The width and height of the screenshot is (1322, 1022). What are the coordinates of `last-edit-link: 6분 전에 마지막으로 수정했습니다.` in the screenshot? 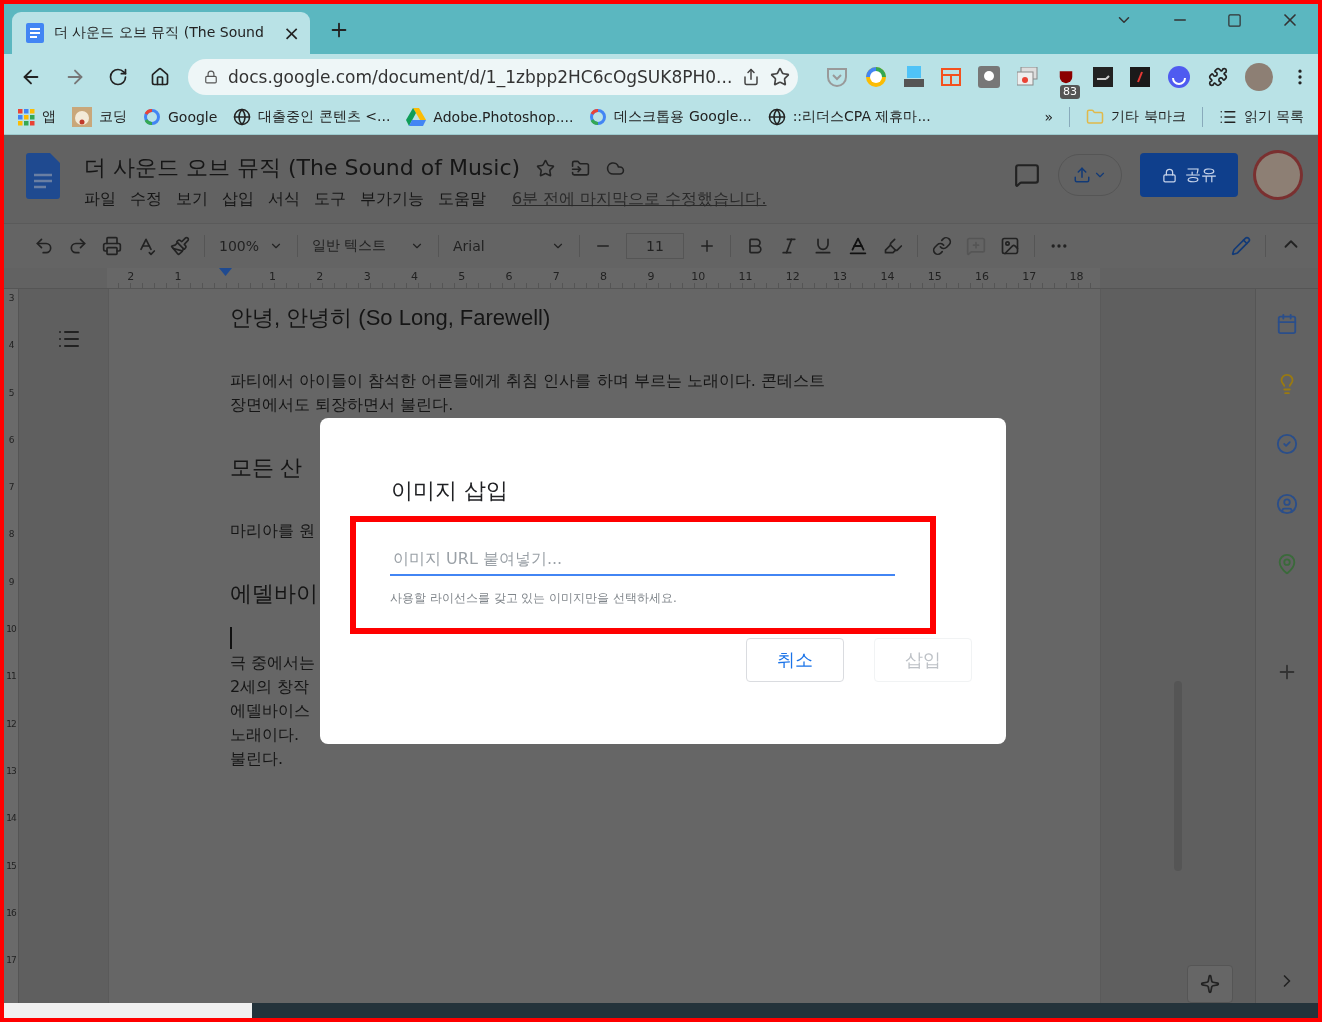 It's located at (639, 199).